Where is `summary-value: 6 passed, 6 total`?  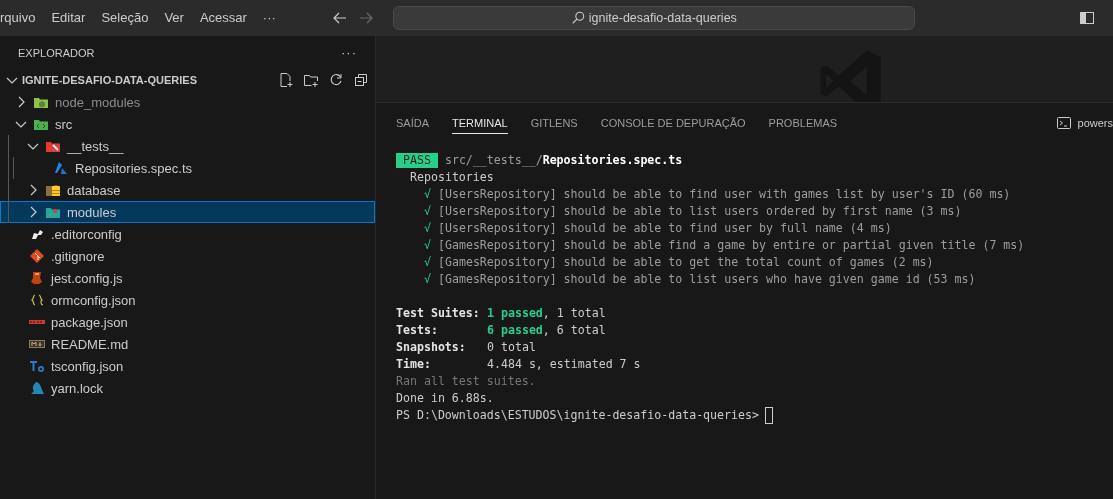 summary-value: 6 passed, 6 total is located at coordinates (546, 330).